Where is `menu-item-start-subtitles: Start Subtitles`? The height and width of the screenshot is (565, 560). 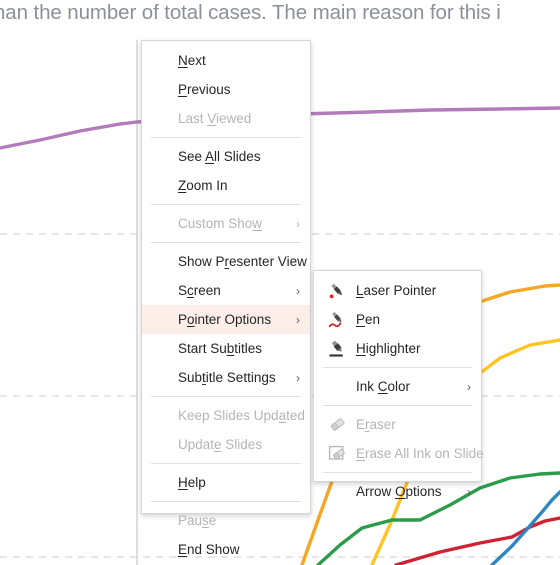 menu-item-start-subtitles: Start Subtitles is located at coordinates (226, 348).